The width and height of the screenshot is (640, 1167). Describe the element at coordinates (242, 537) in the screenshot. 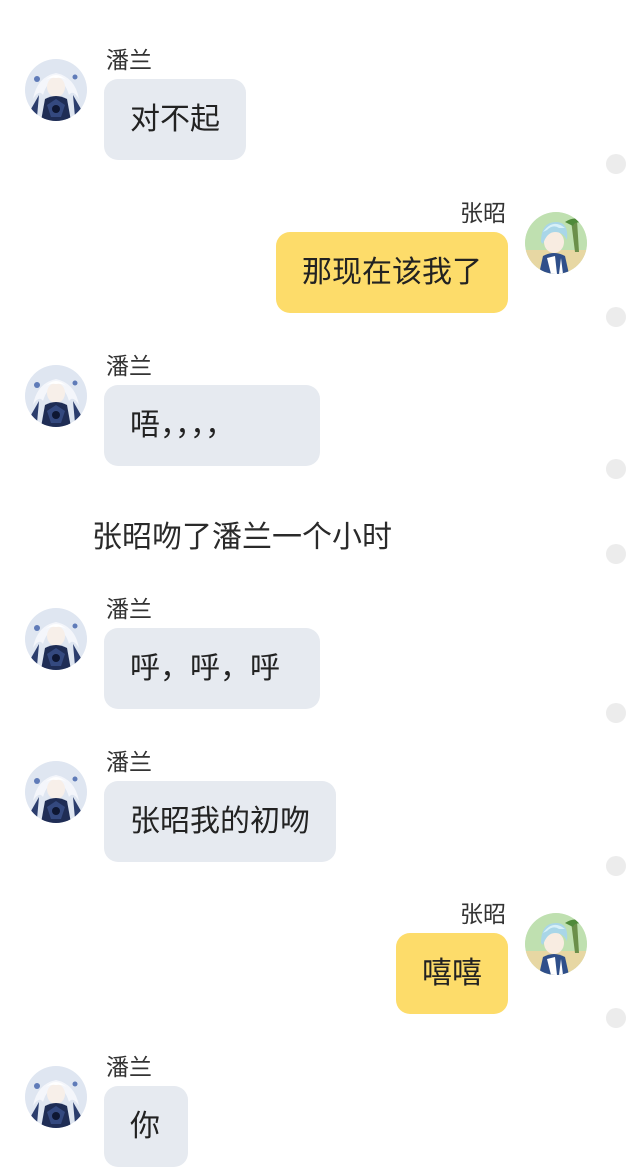

I see `narration-text: 张昭吻了潘兰一个小时` at that location.